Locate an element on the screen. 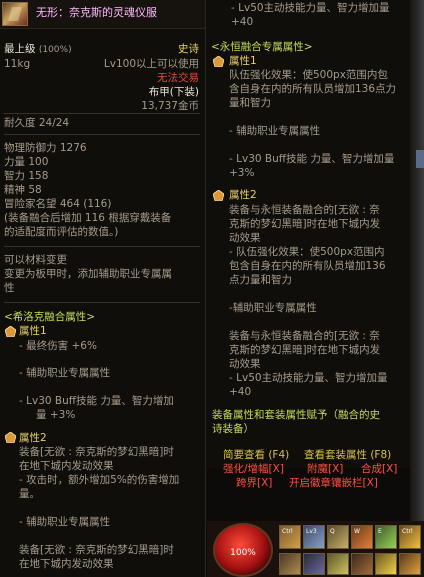 This screenshot has width=424, height=577. weight: 11kg is located at coordinates (17, 64).